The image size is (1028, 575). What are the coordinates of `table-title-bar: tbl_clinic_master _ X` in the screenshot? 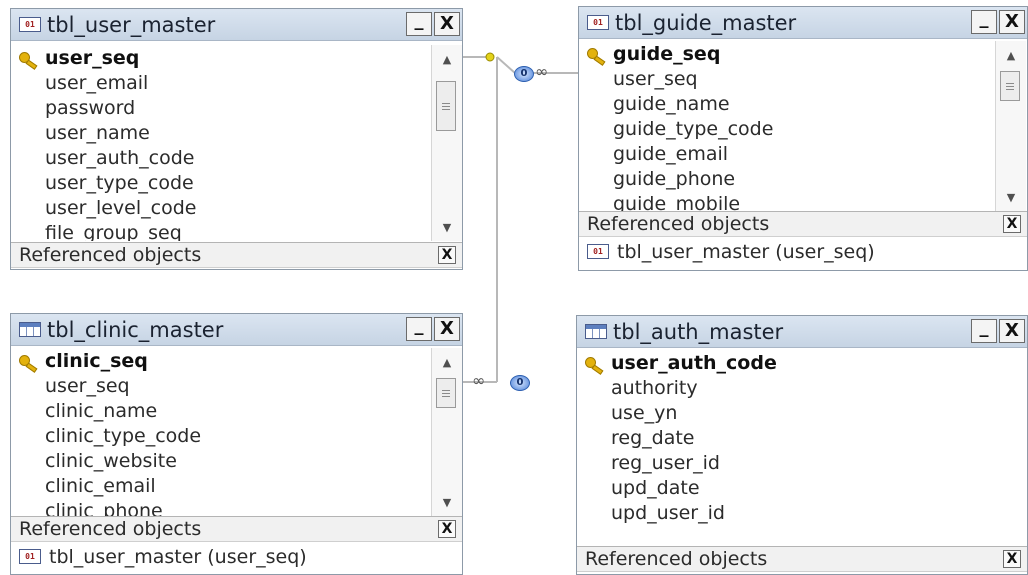 It's located at (236, 330).